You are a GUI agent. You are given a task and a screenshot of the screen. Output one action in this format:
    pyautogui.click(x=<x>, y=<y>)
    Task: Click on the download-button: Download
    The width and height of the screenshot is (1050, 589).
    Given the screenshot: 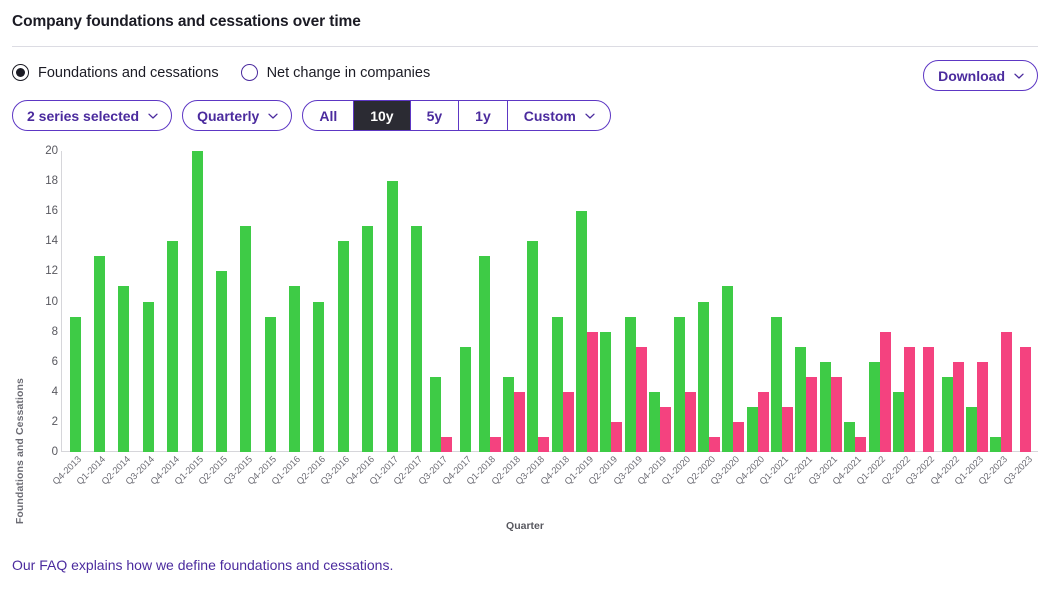 What is the action you would take?
    pyautogui.click(x=980, y=75)
    